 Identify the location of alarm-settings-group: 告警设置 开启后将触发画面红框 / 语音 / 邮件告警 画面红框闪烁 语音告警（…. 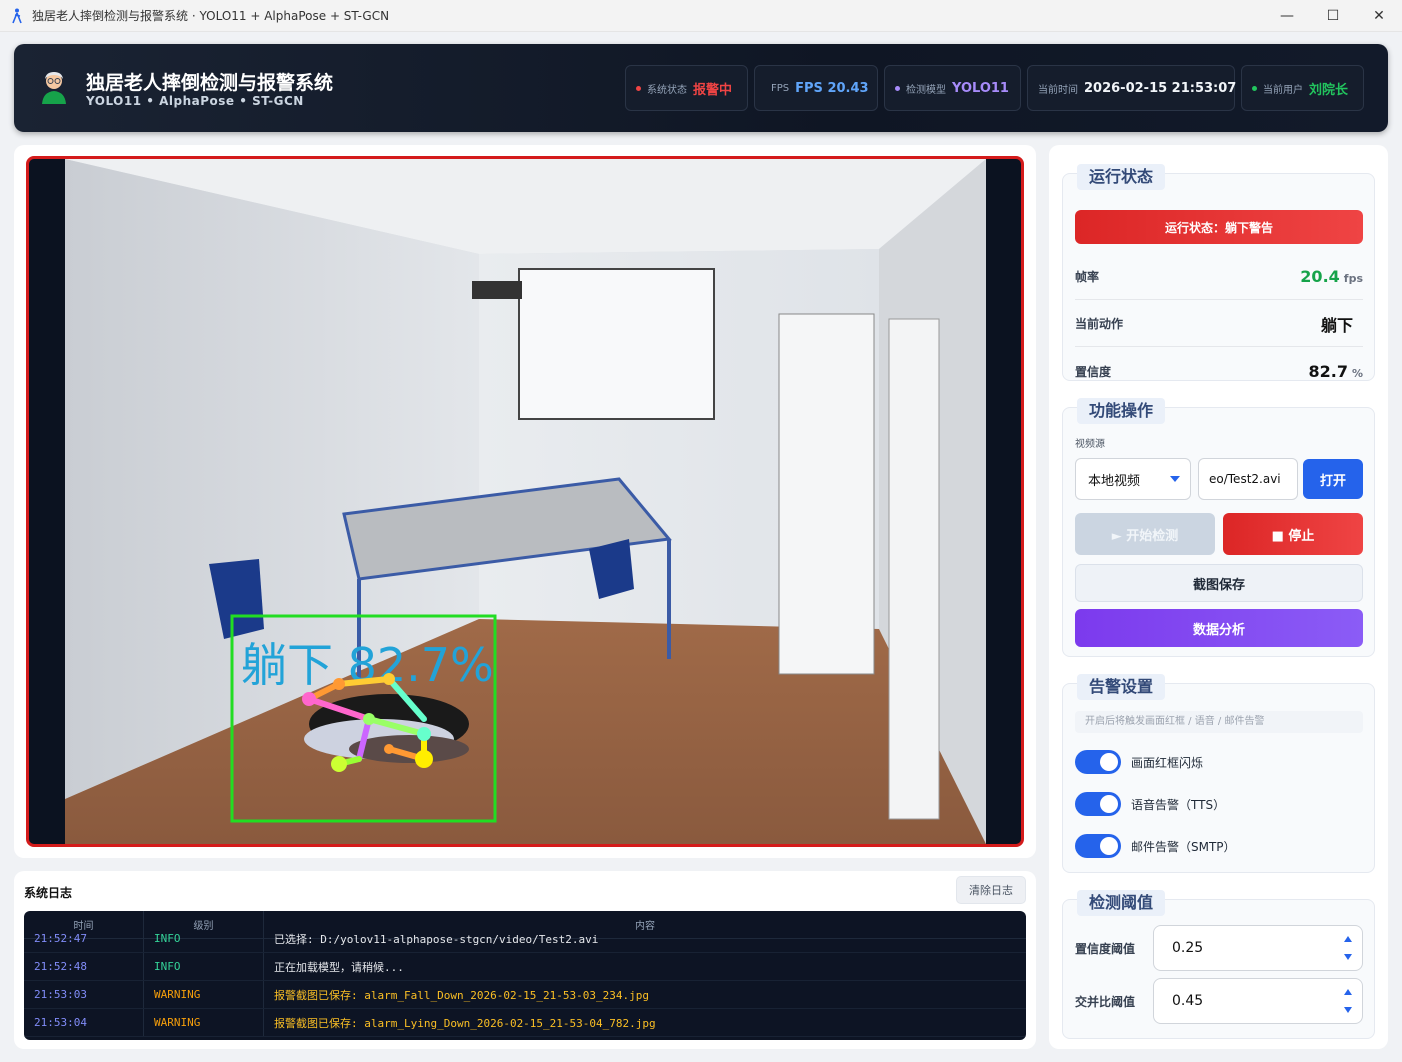
(1218, 773).